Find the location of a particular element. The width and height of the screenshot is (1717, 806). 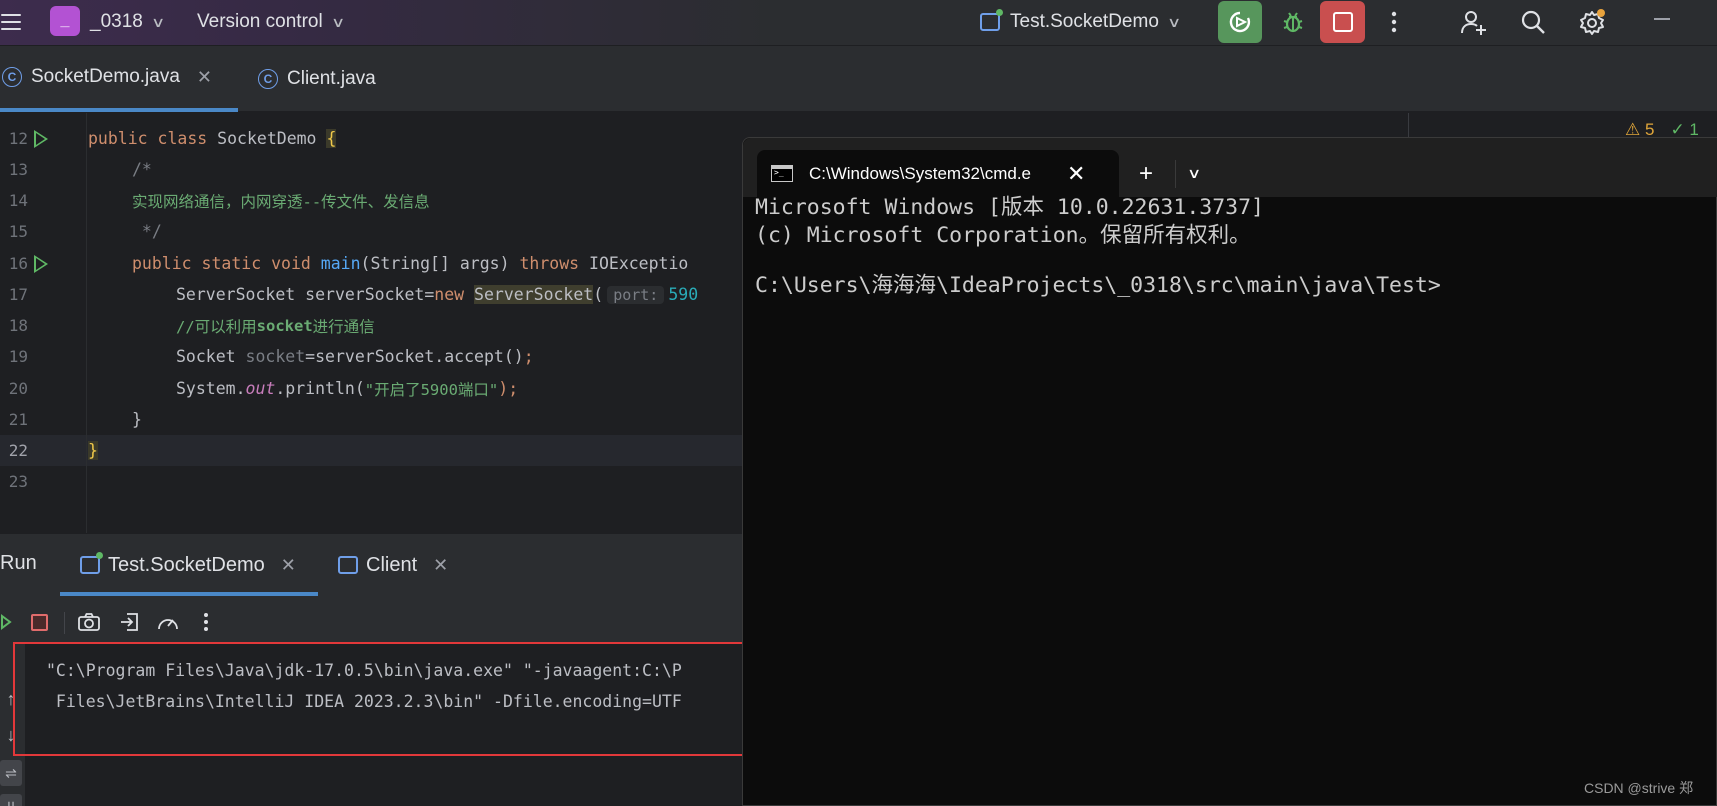

gutter-line: 23 is located at coordinates (45, 481).